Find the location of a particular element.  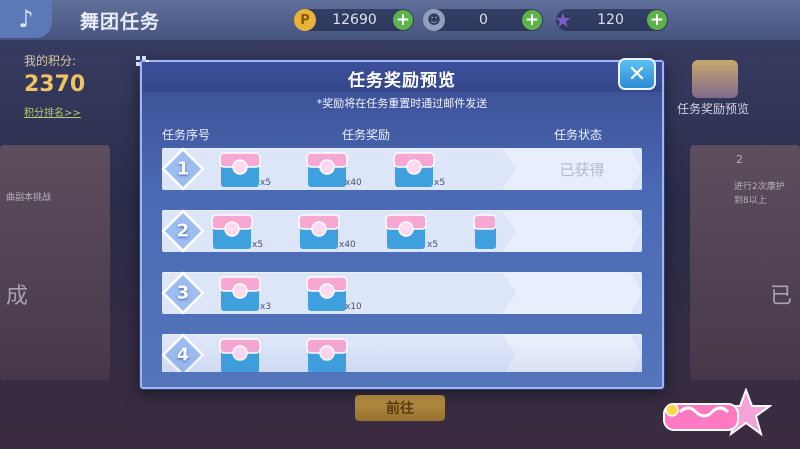

left-card-status: 成 is located at coordinates (17, 296).